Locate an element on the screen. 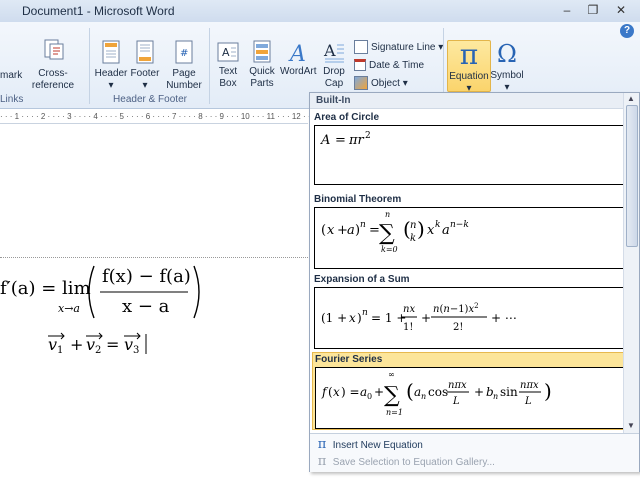  footer-button: Footer ▾ is located at coordinates (145, 66).